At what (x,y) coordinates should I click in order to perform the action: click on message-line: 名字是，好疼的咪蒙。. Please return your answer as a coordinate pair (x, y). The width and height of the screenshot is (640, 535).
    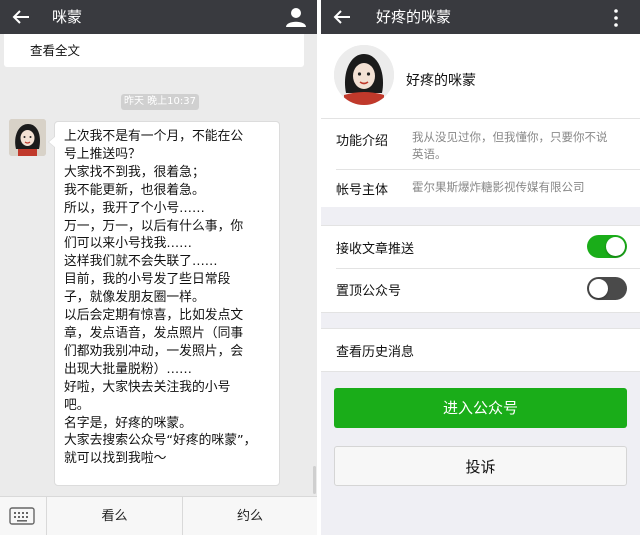
    Looking at the image, I should click on (128, 423).